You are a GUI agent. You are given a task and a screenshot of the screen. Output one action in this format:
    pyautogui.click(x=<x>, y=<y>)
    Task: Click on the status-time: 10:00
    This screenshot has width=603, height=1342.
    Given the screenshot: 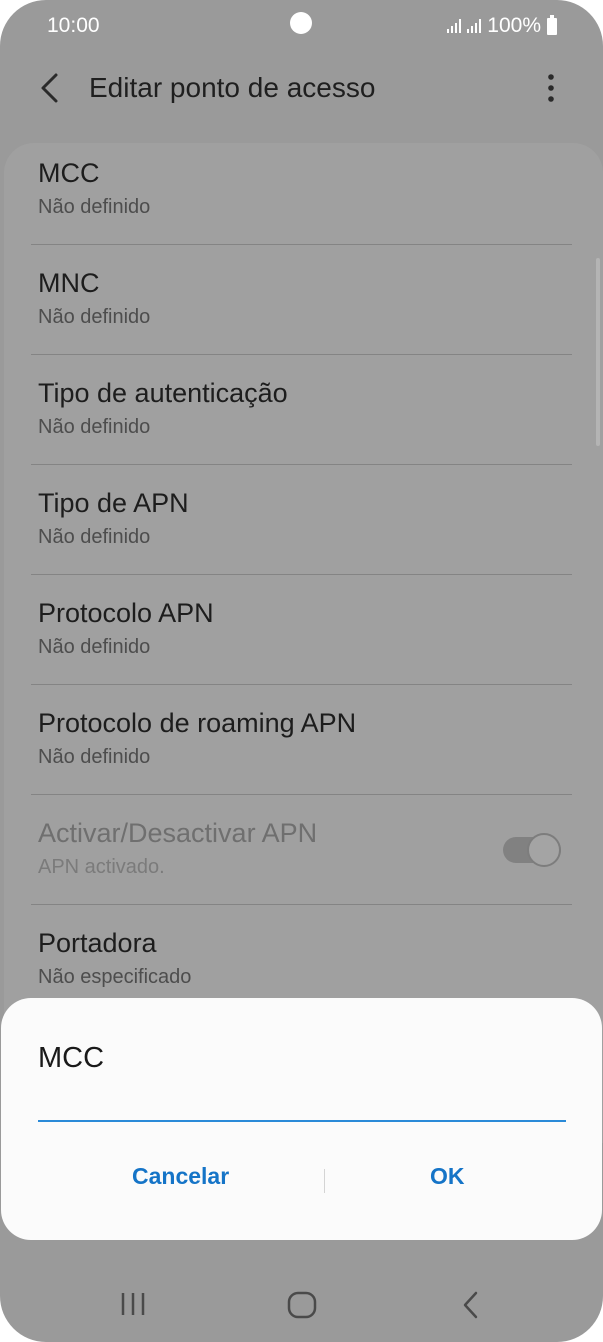 What is the action you would take?
    pyautogui.click(x=73, y=25)
    